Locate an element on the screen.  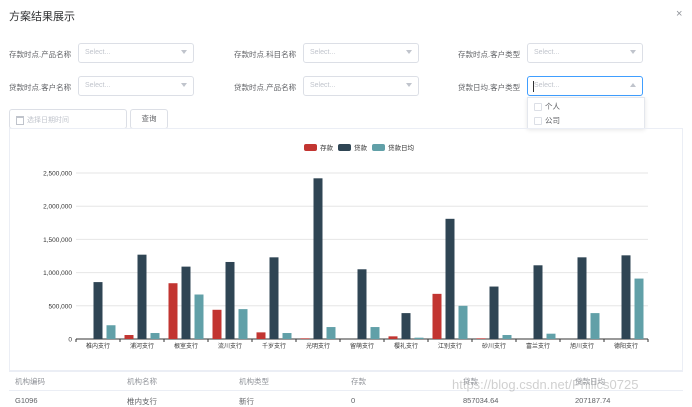
y-tick-label: 500,000 is located at coordinates (61, 306).